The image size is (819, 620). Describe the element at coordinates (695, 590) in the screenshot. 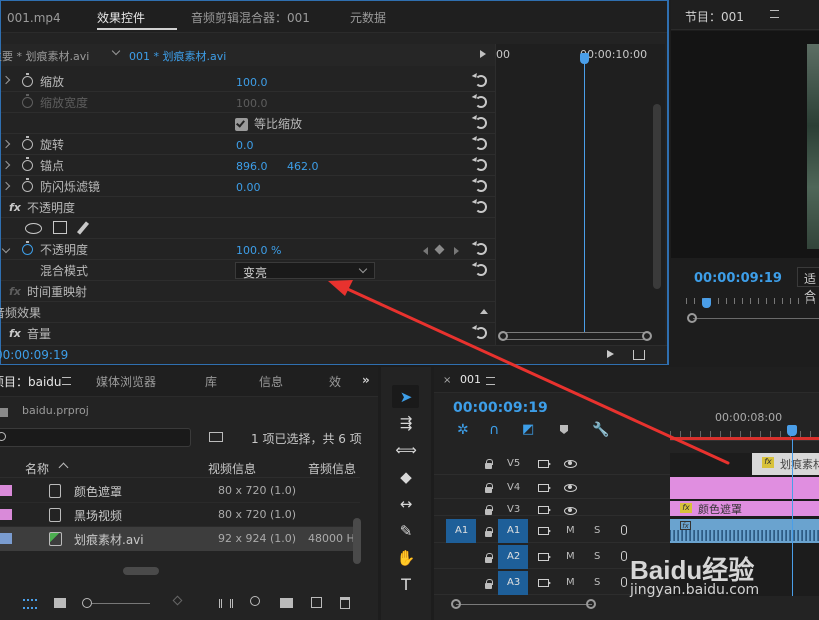

I see `watermark-url: jingyan.baidu.com` at that location.